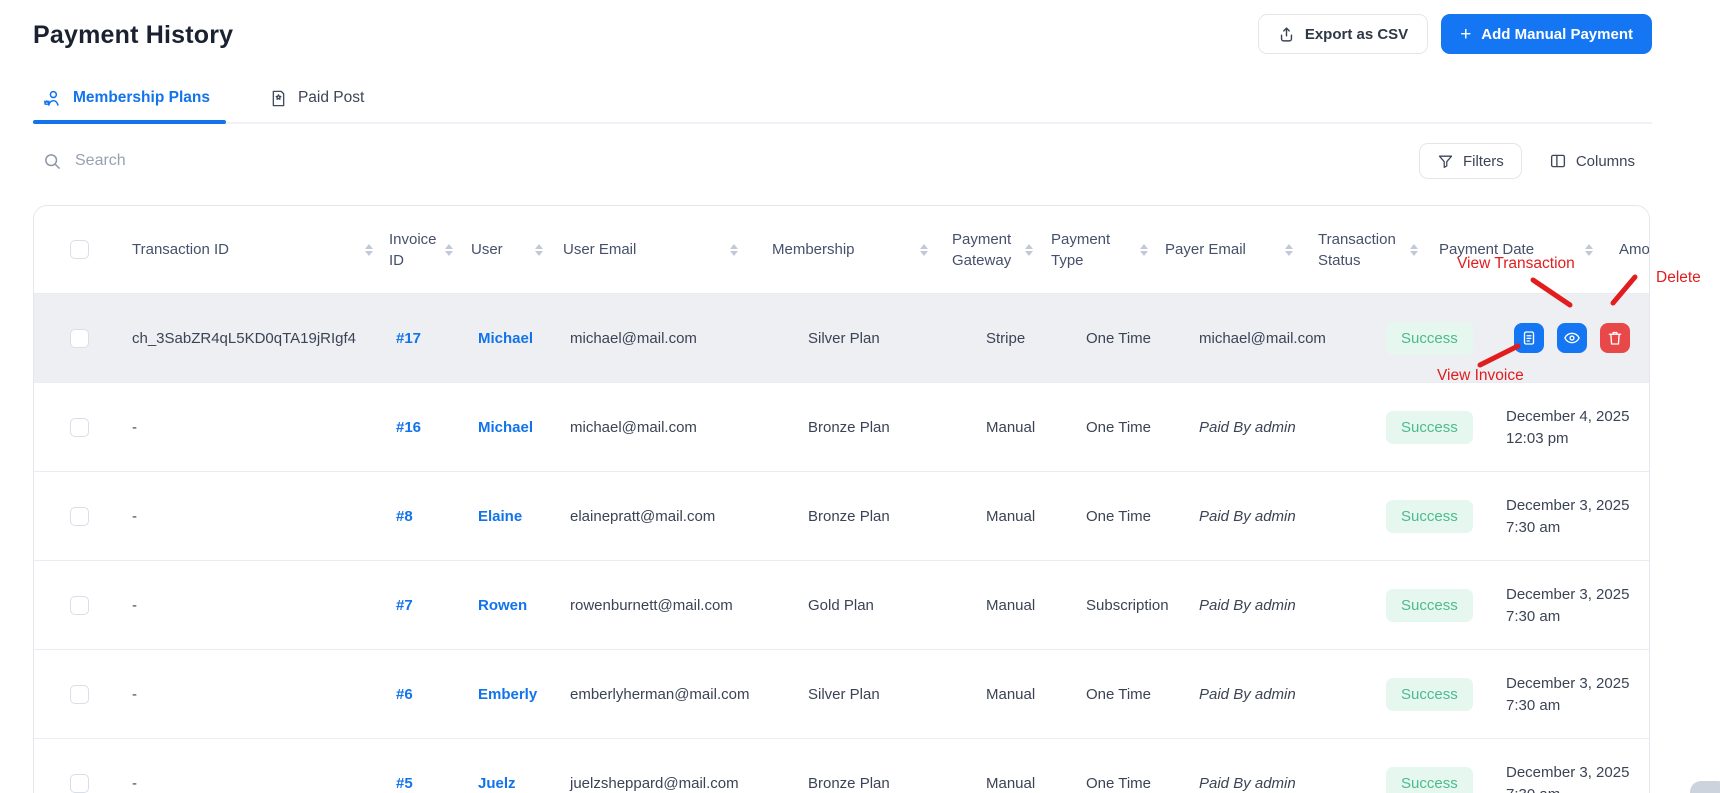 The width and height of the screenshot is (1720, 793). Describe the element at coordinates (1705, 787) in the screenshot. I see `scroll-indicator` at that location.